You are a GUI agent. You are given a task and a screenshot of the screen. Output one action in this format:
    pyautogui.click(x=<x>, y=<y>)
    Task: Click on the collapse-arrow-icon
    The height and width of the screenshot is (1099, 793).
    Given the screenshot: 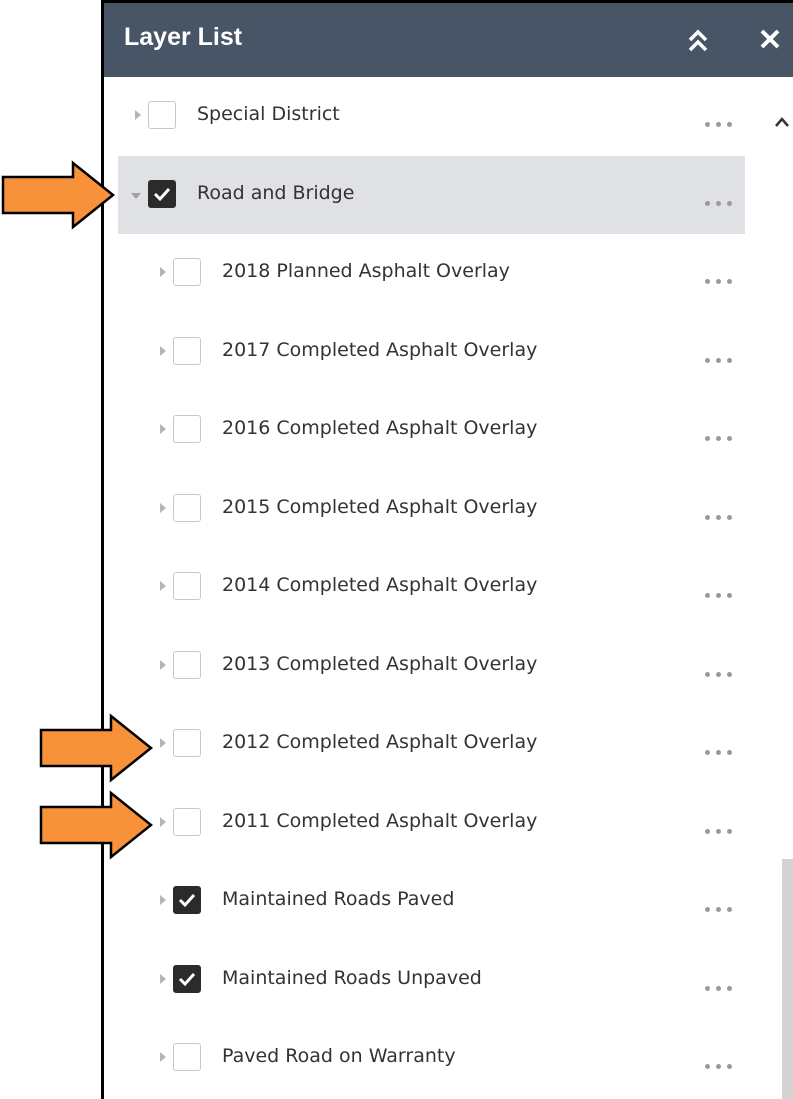 What is the action you would take?
    pyautogui.click(x=136, y=196)
    